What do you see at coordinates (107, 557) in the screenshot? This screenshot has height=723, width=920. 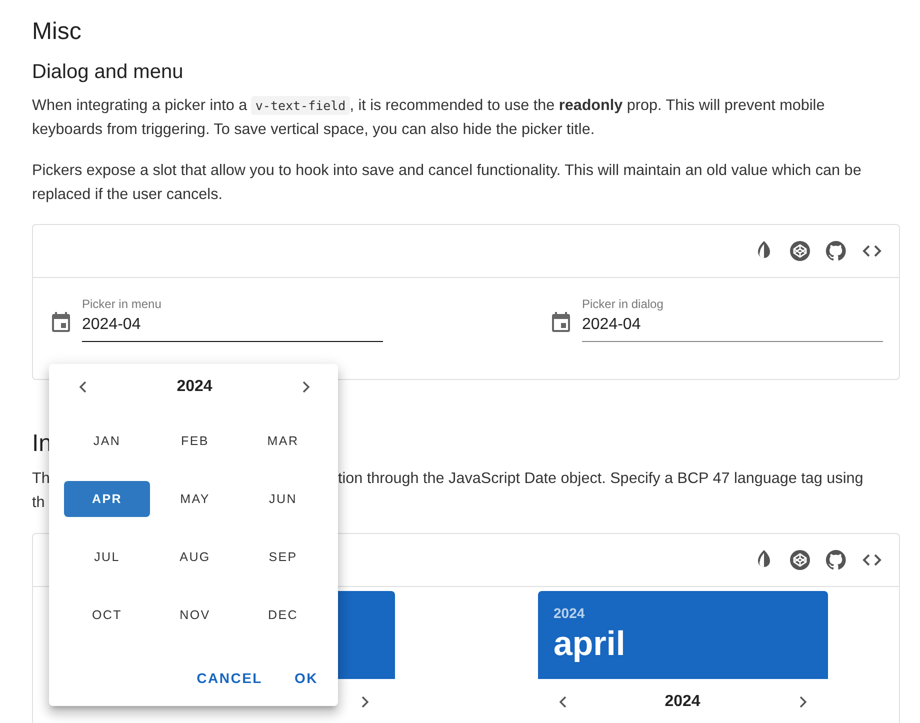 I see `month-button: JUL` at bounding box center [107, 557].